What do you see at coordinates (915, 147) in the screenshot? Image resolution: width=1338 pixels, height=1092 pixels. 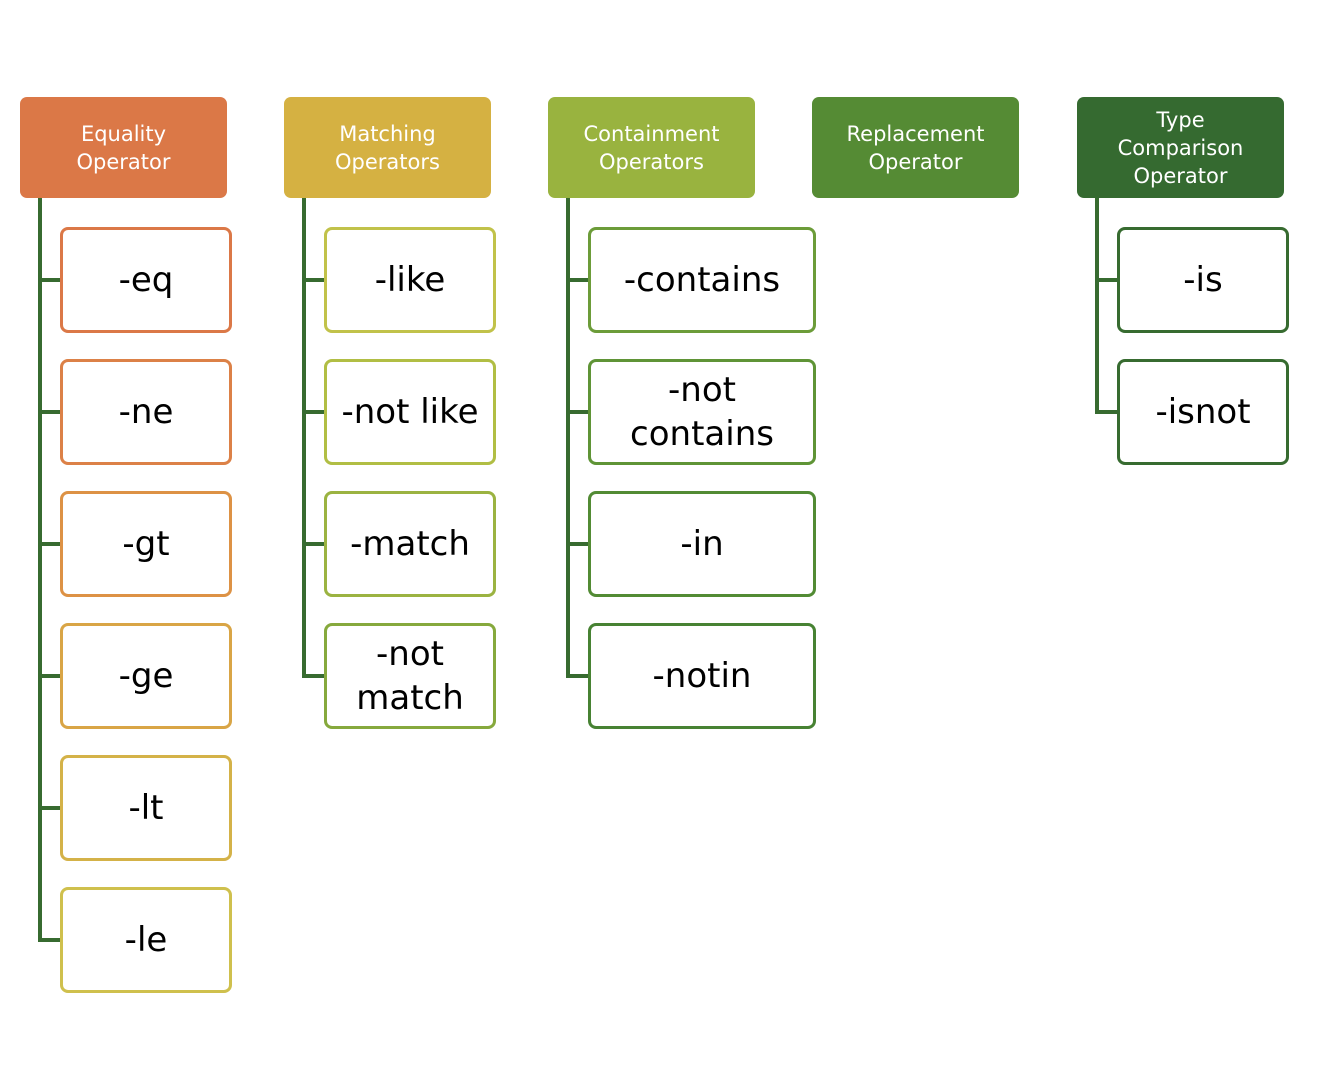 I see `group-header-replacement-operator: Replacement Operator` at bounding box center [915, 147].